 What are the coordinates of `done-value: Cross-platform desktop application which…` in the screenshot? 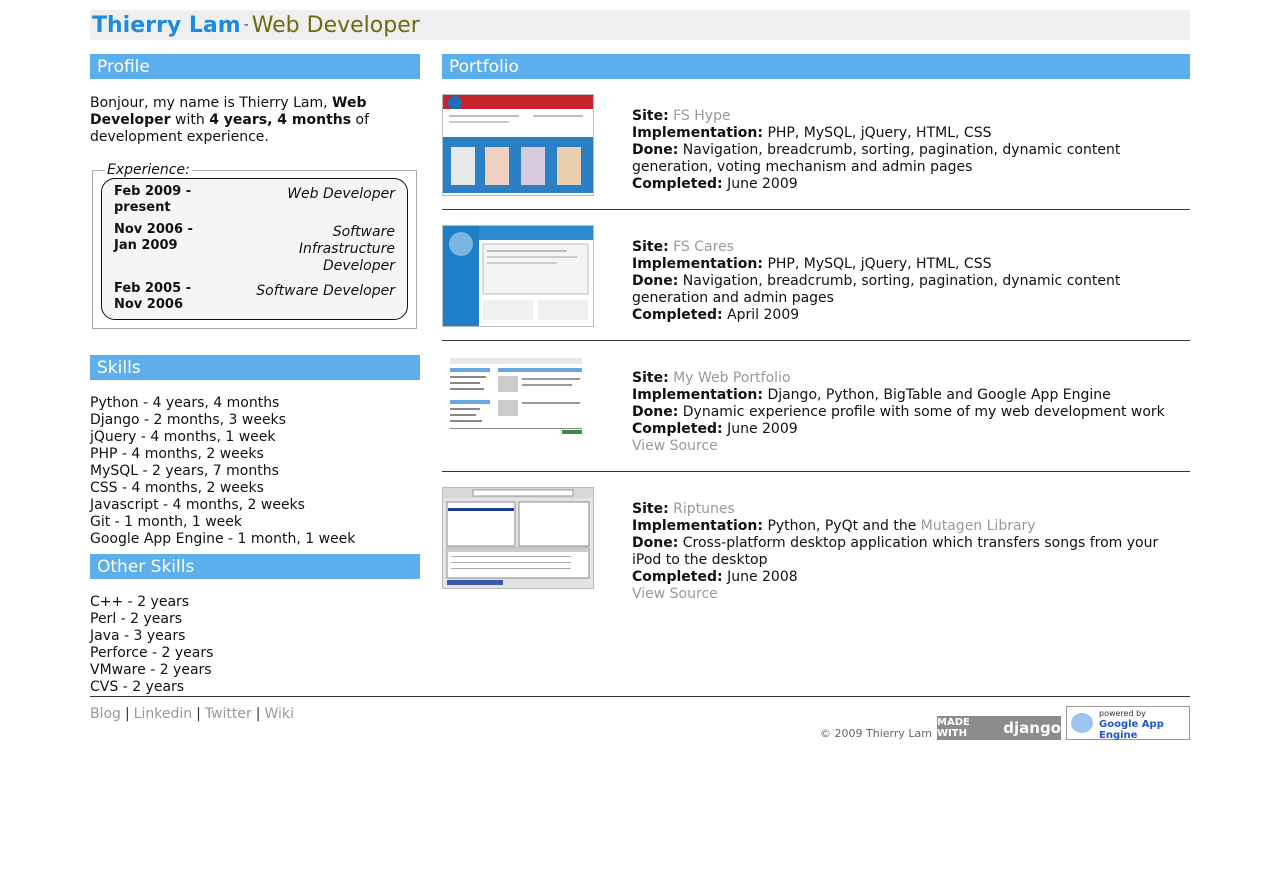 It's located at (895, 551).